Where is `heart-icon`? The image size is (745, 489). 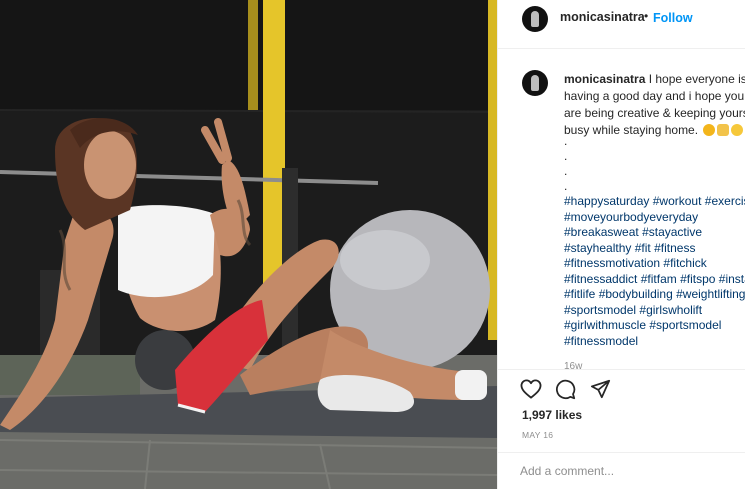 heart-icon is located at coordinates (531, 391).